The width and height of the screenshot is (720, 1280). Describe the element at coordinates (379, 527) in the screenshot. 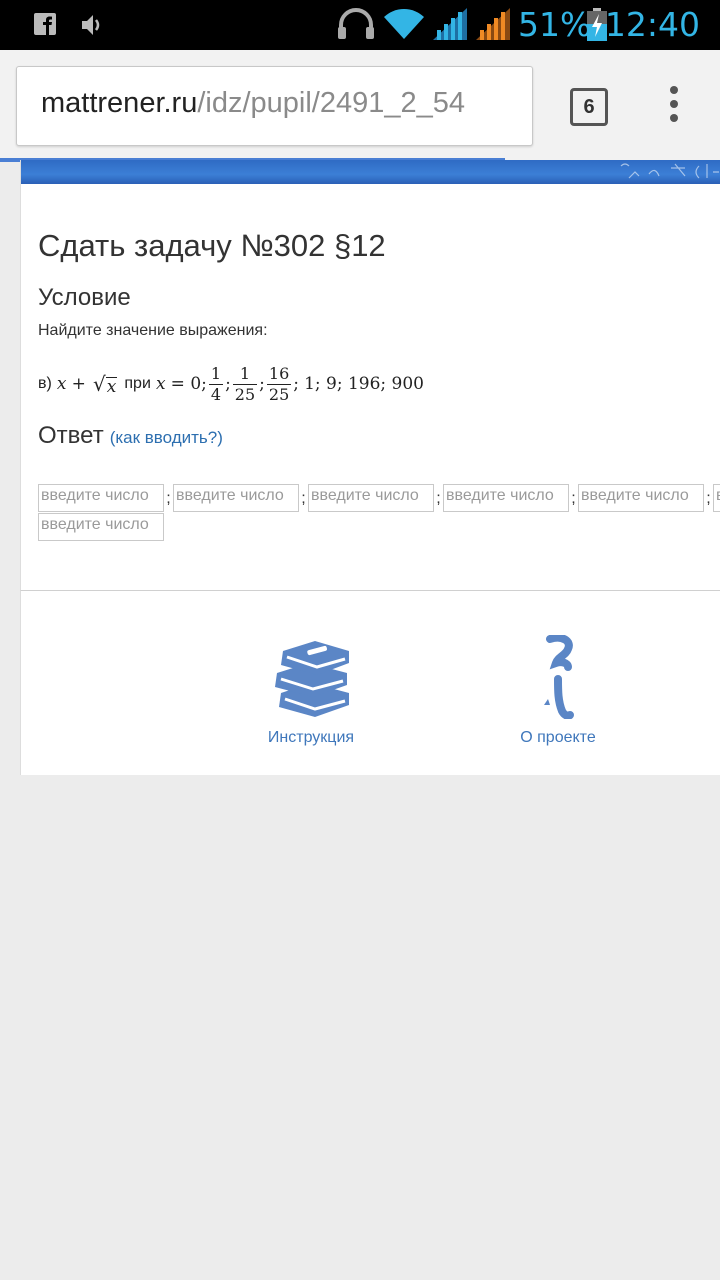

I see `answer-inputs-row-2: введите число` at that location.